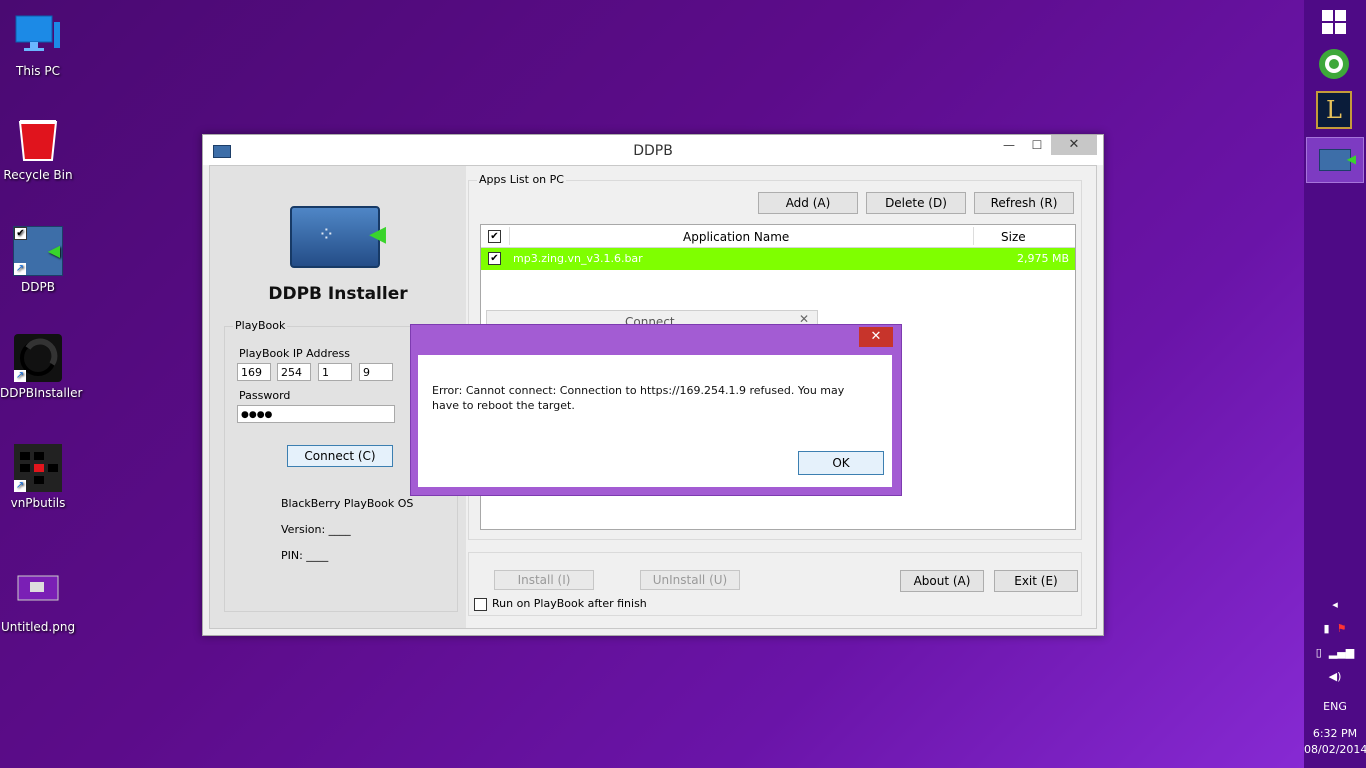 Image resolution: width=1366 pixels, height=768 pixels. Describe the element at coordinates (521, 179) in the screenshot. I see `group-title: Apps List on PC` at that location.